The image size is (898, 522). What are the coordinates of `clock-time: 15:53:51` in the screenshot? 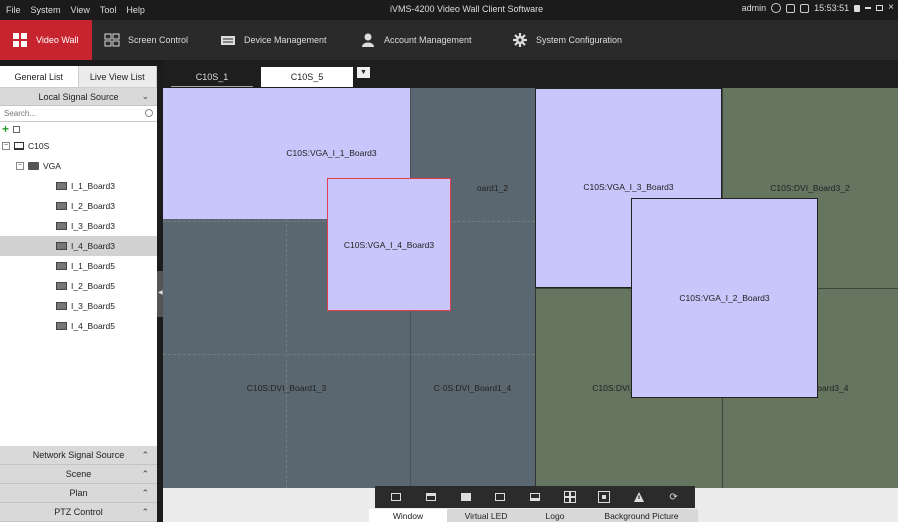 It's located at (832, 8).